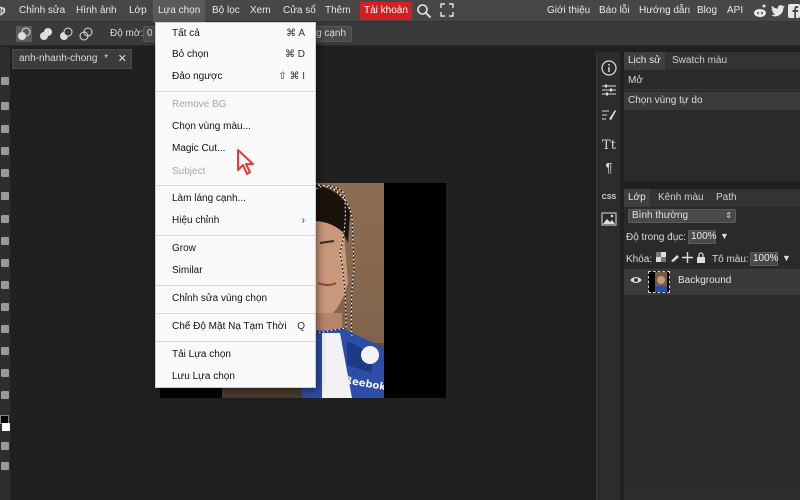  What do you see at coordinates (122, 59) in the screenshot?
I see `close-tab-icon: ✕` at bounding box center [122, 59].